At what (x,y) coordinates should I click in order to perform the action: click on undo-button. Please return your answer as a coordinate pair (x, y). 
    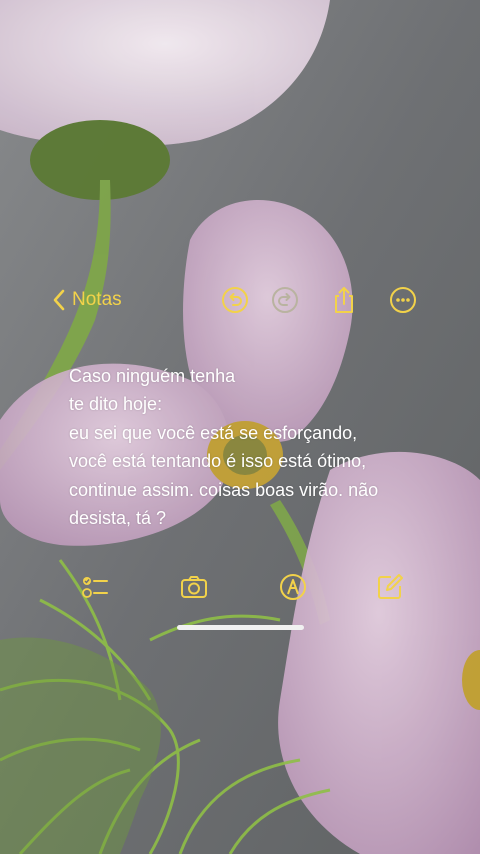
    Looking at the image, I should click on (235, 300).